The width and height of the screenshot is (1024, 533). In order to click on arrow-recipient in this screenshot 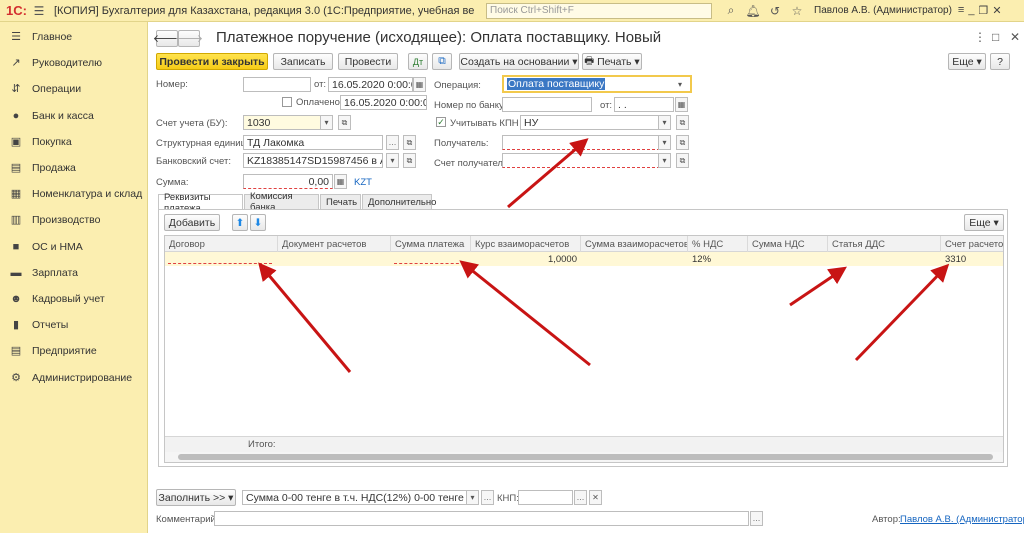, I will do `click(548, 173)`.